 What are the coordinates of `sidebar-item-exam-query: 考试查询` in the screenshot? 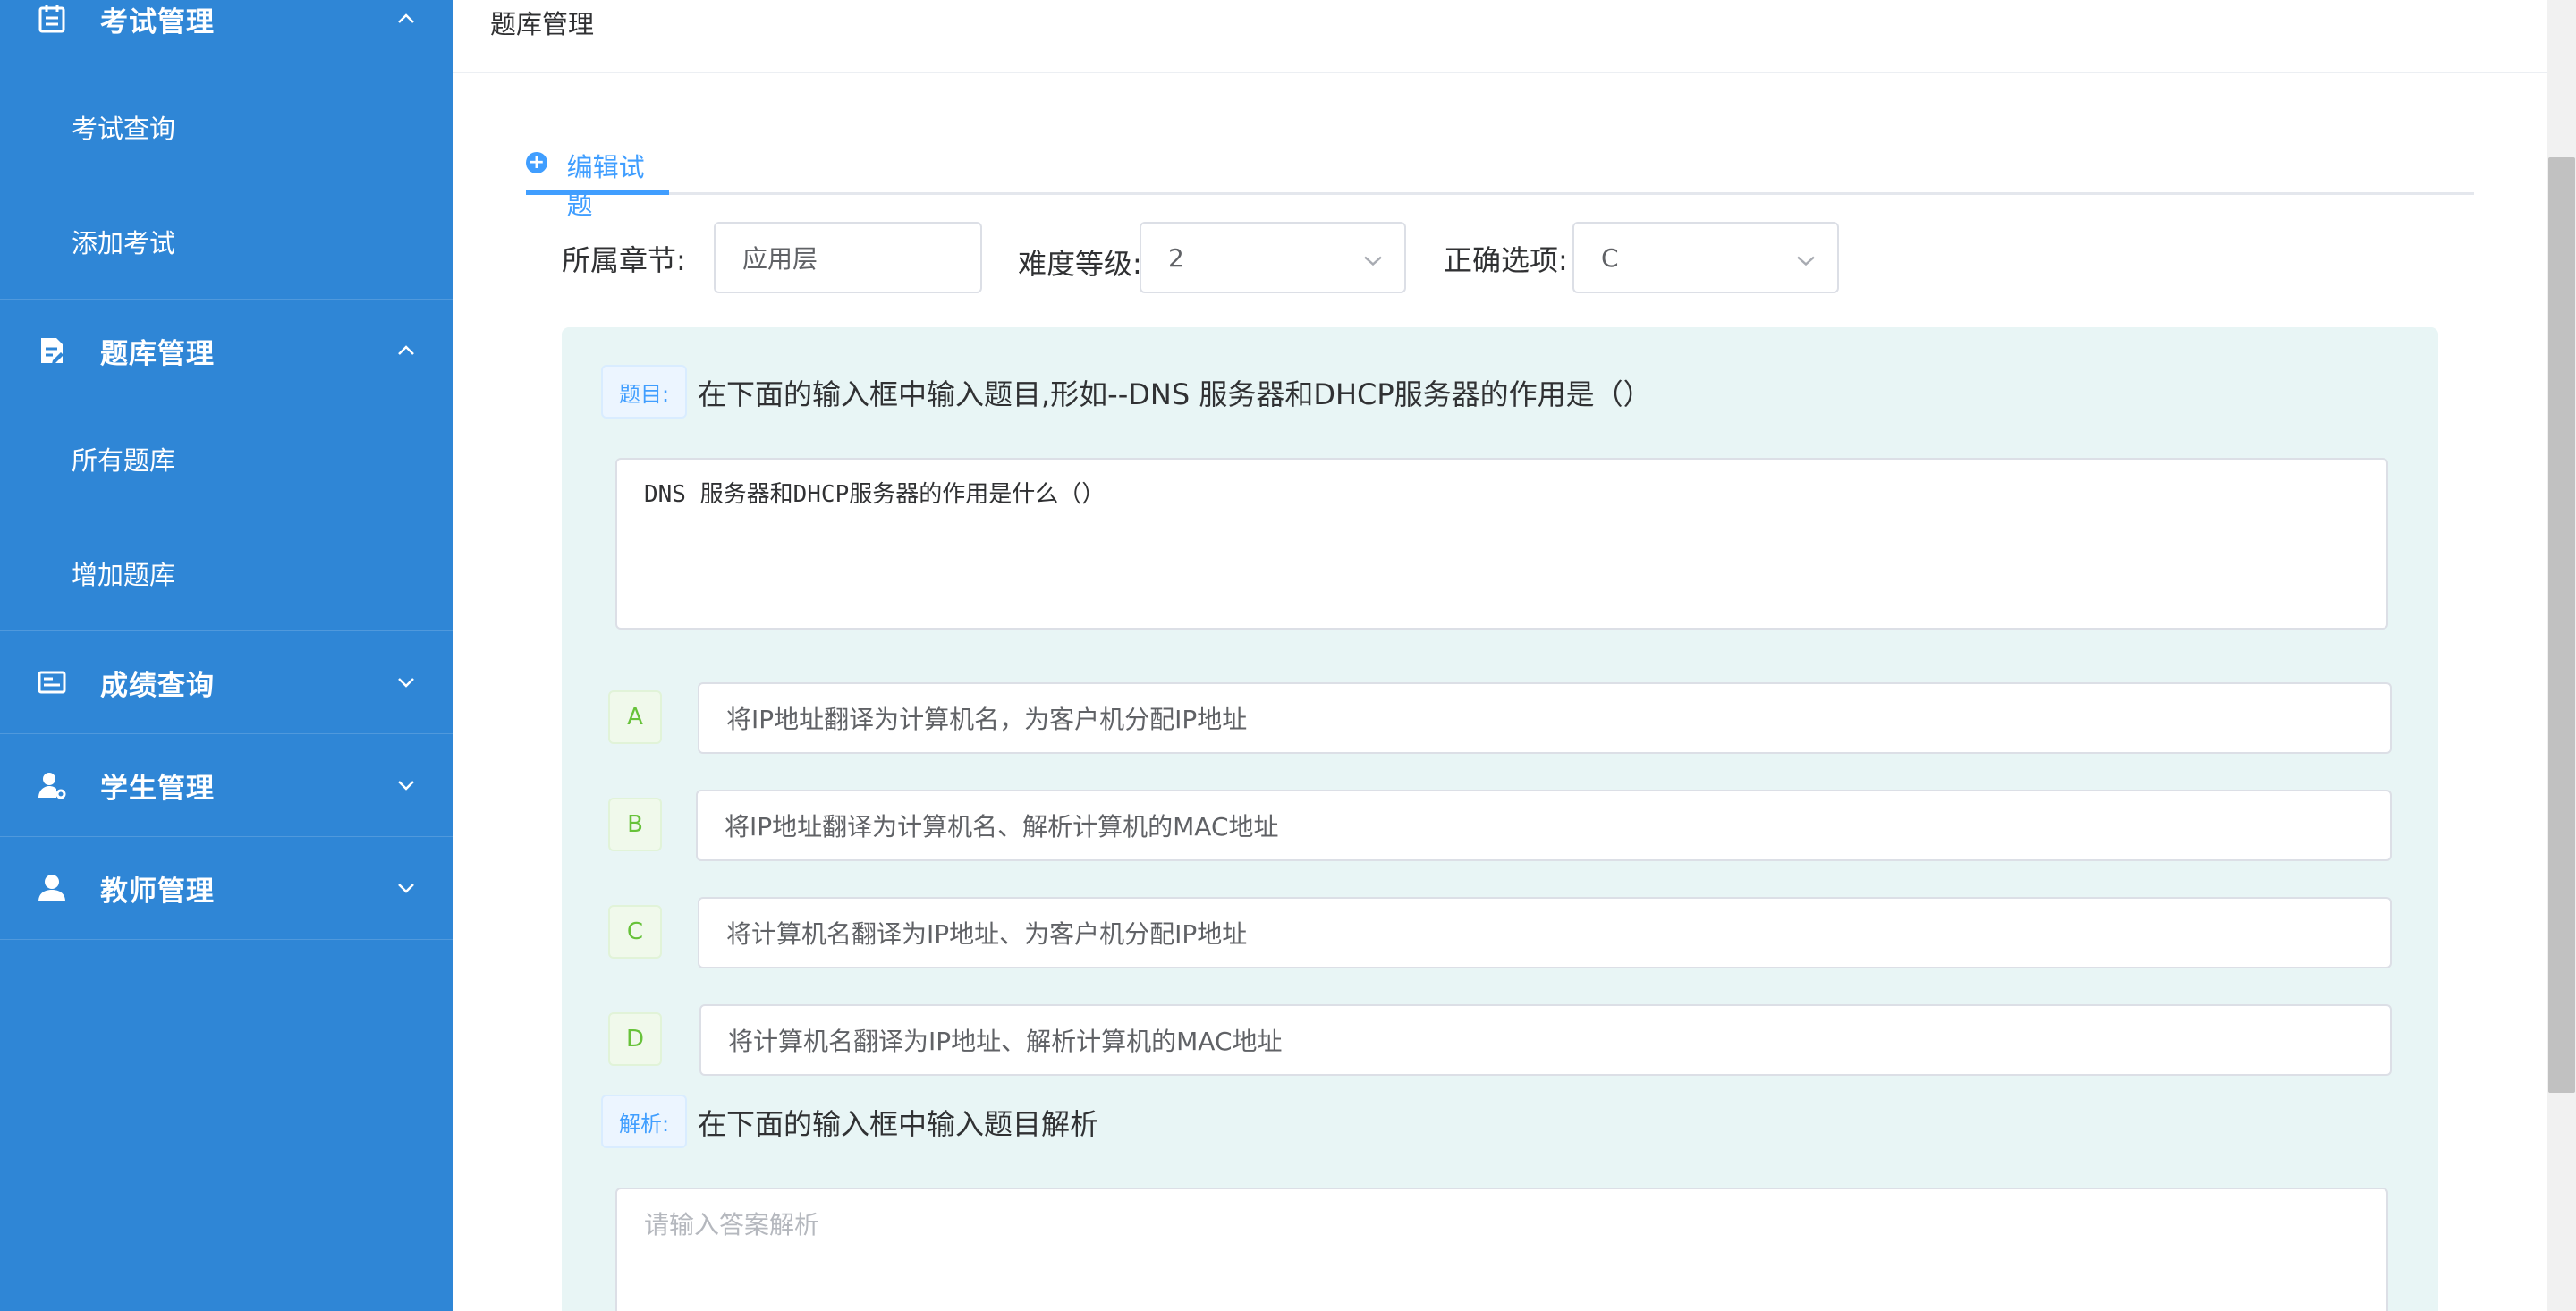 It's located at (226, 127).